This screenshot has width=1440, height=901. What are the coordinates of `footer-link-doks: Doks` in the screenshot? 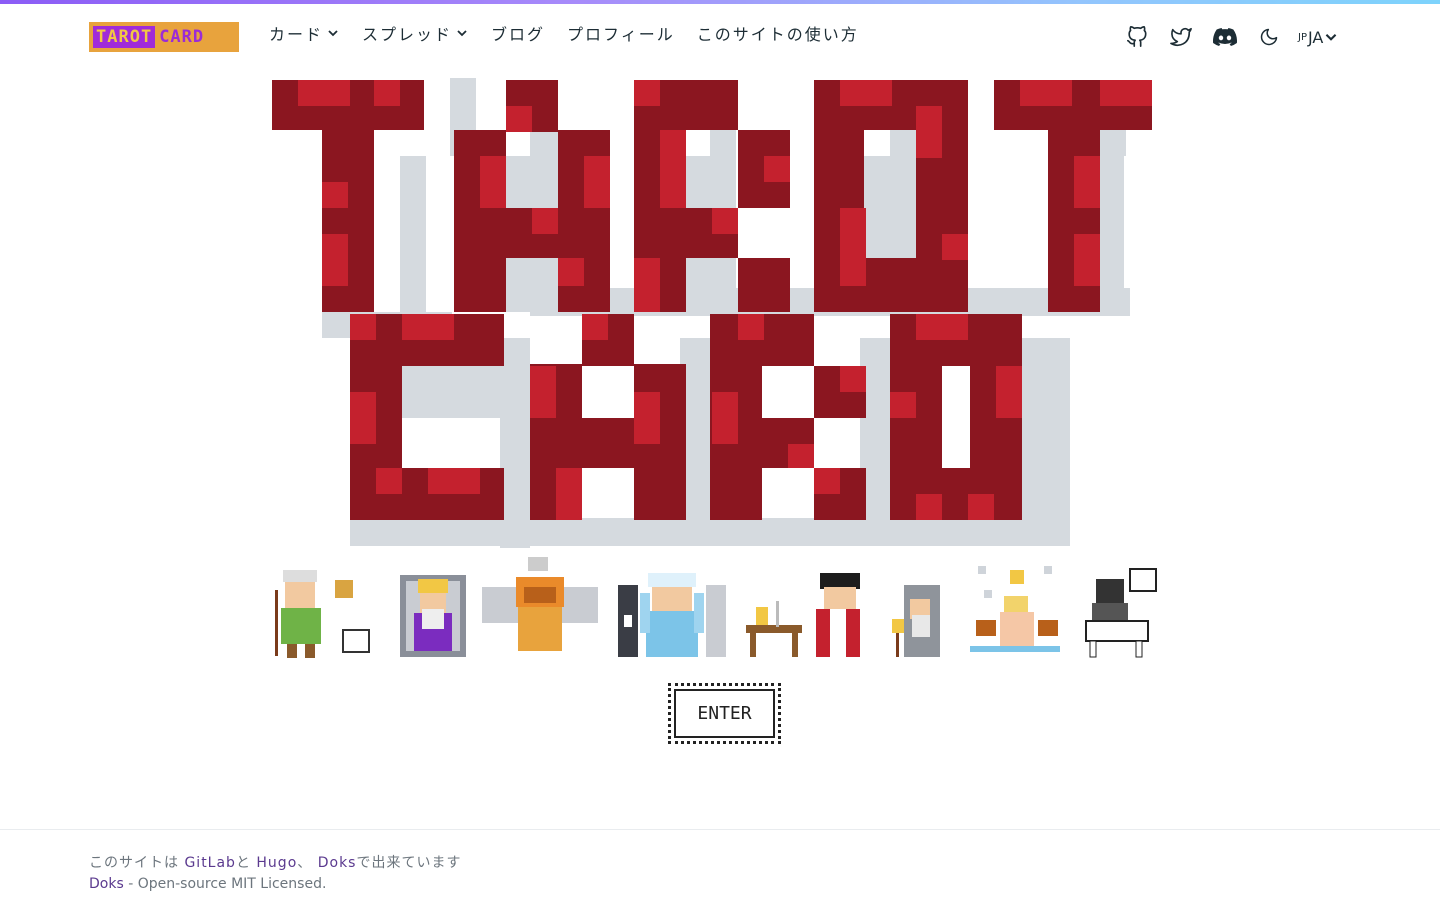 It's located at (337, 863).